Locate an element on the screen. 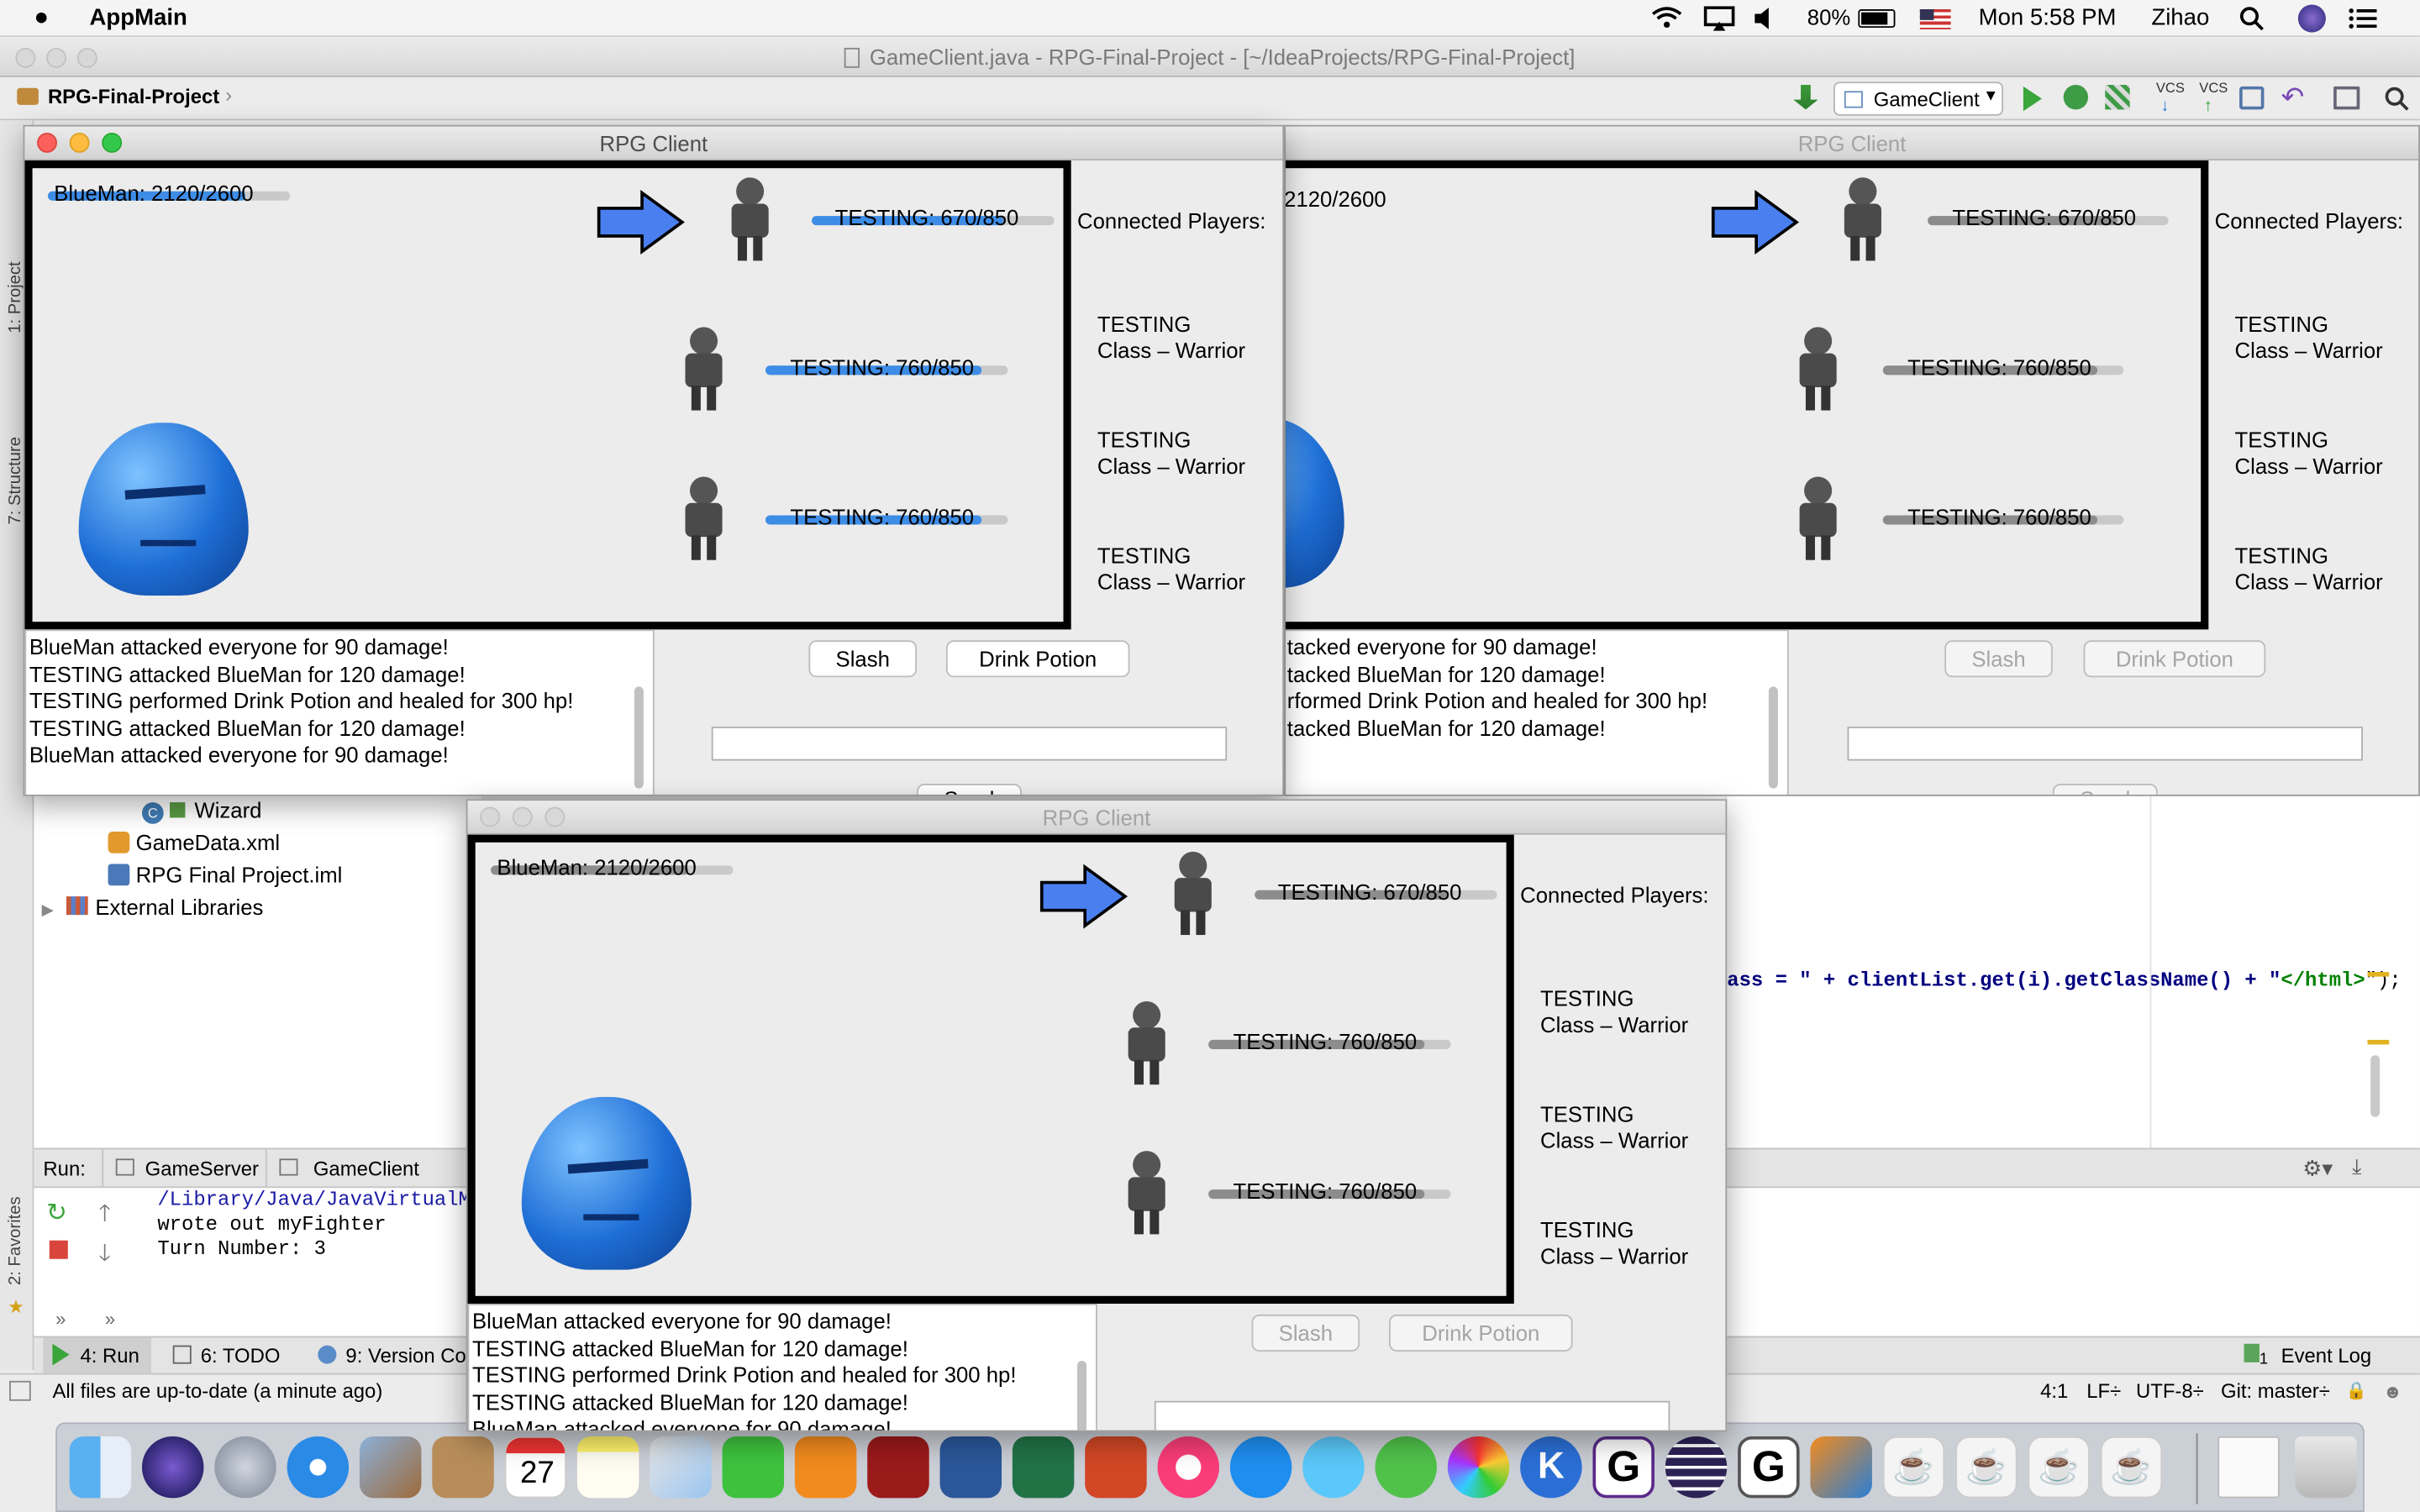 The height and width of the screenshot is (1512, 2420). finder-icon is located at coordinates (100, 1467).